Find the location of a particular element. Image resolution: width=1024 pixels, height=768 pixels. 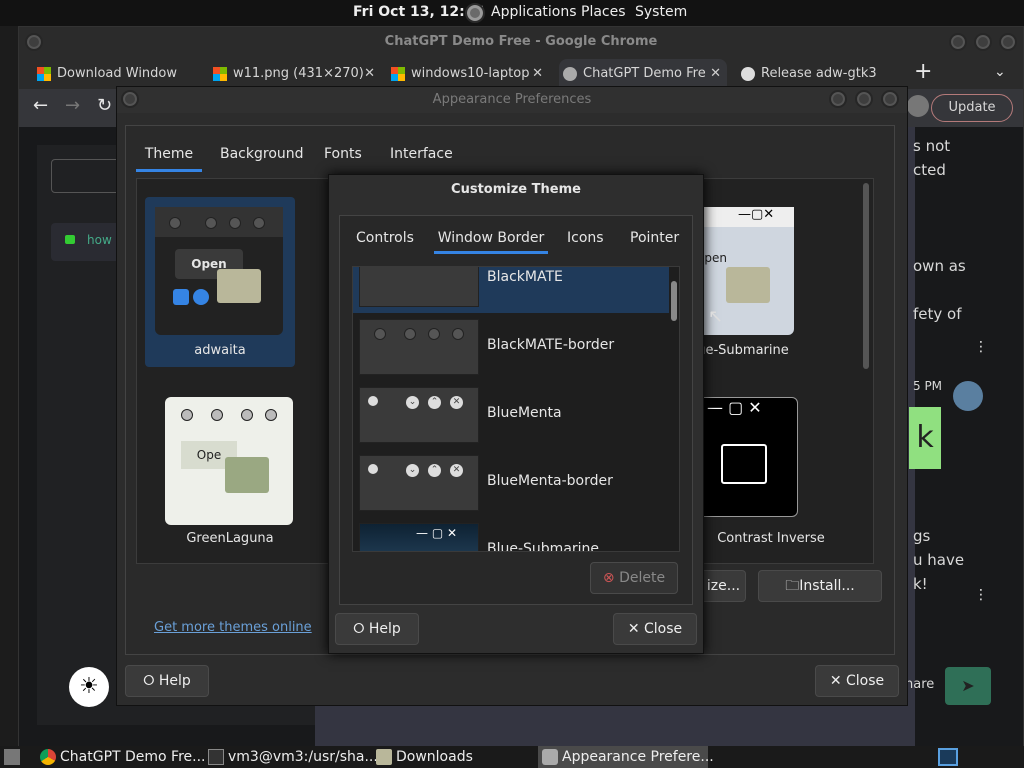

mate-menu-icon is located at coordinates (475, 13).